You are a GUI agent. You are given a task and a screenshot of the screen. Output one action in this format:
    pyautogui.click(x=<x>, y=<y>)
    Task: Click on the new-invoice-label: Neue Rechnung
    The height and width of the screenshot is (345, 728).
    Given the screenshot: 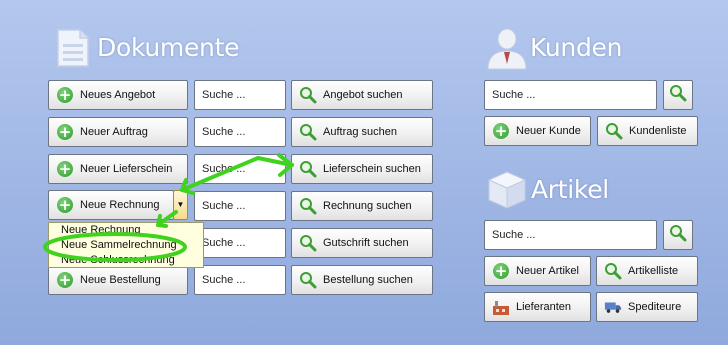 What is the action you would take?
    pyautogui.click(x=120, y=205)
    